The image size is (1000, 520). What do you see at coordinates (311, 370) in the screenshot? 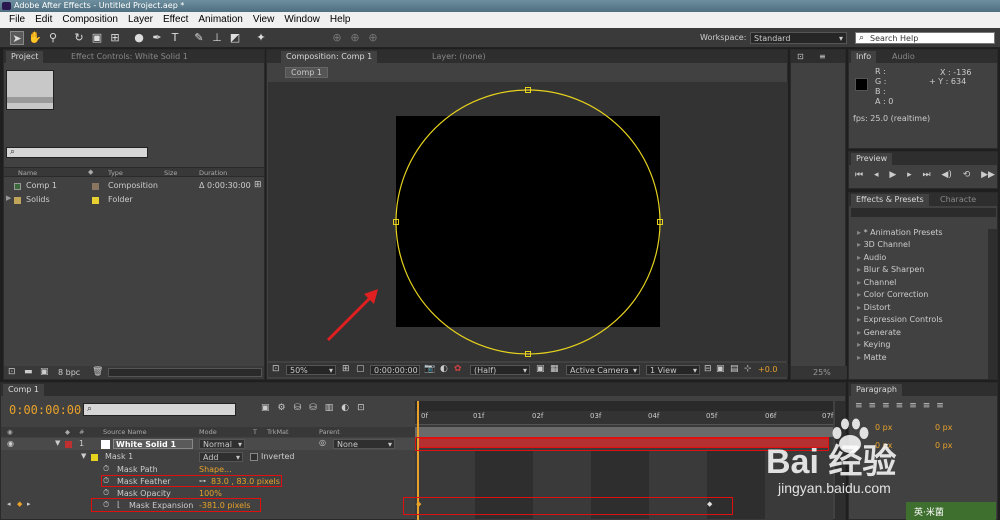
I see `magnification-select: 50% ▾` at bounding box center [311, 370].